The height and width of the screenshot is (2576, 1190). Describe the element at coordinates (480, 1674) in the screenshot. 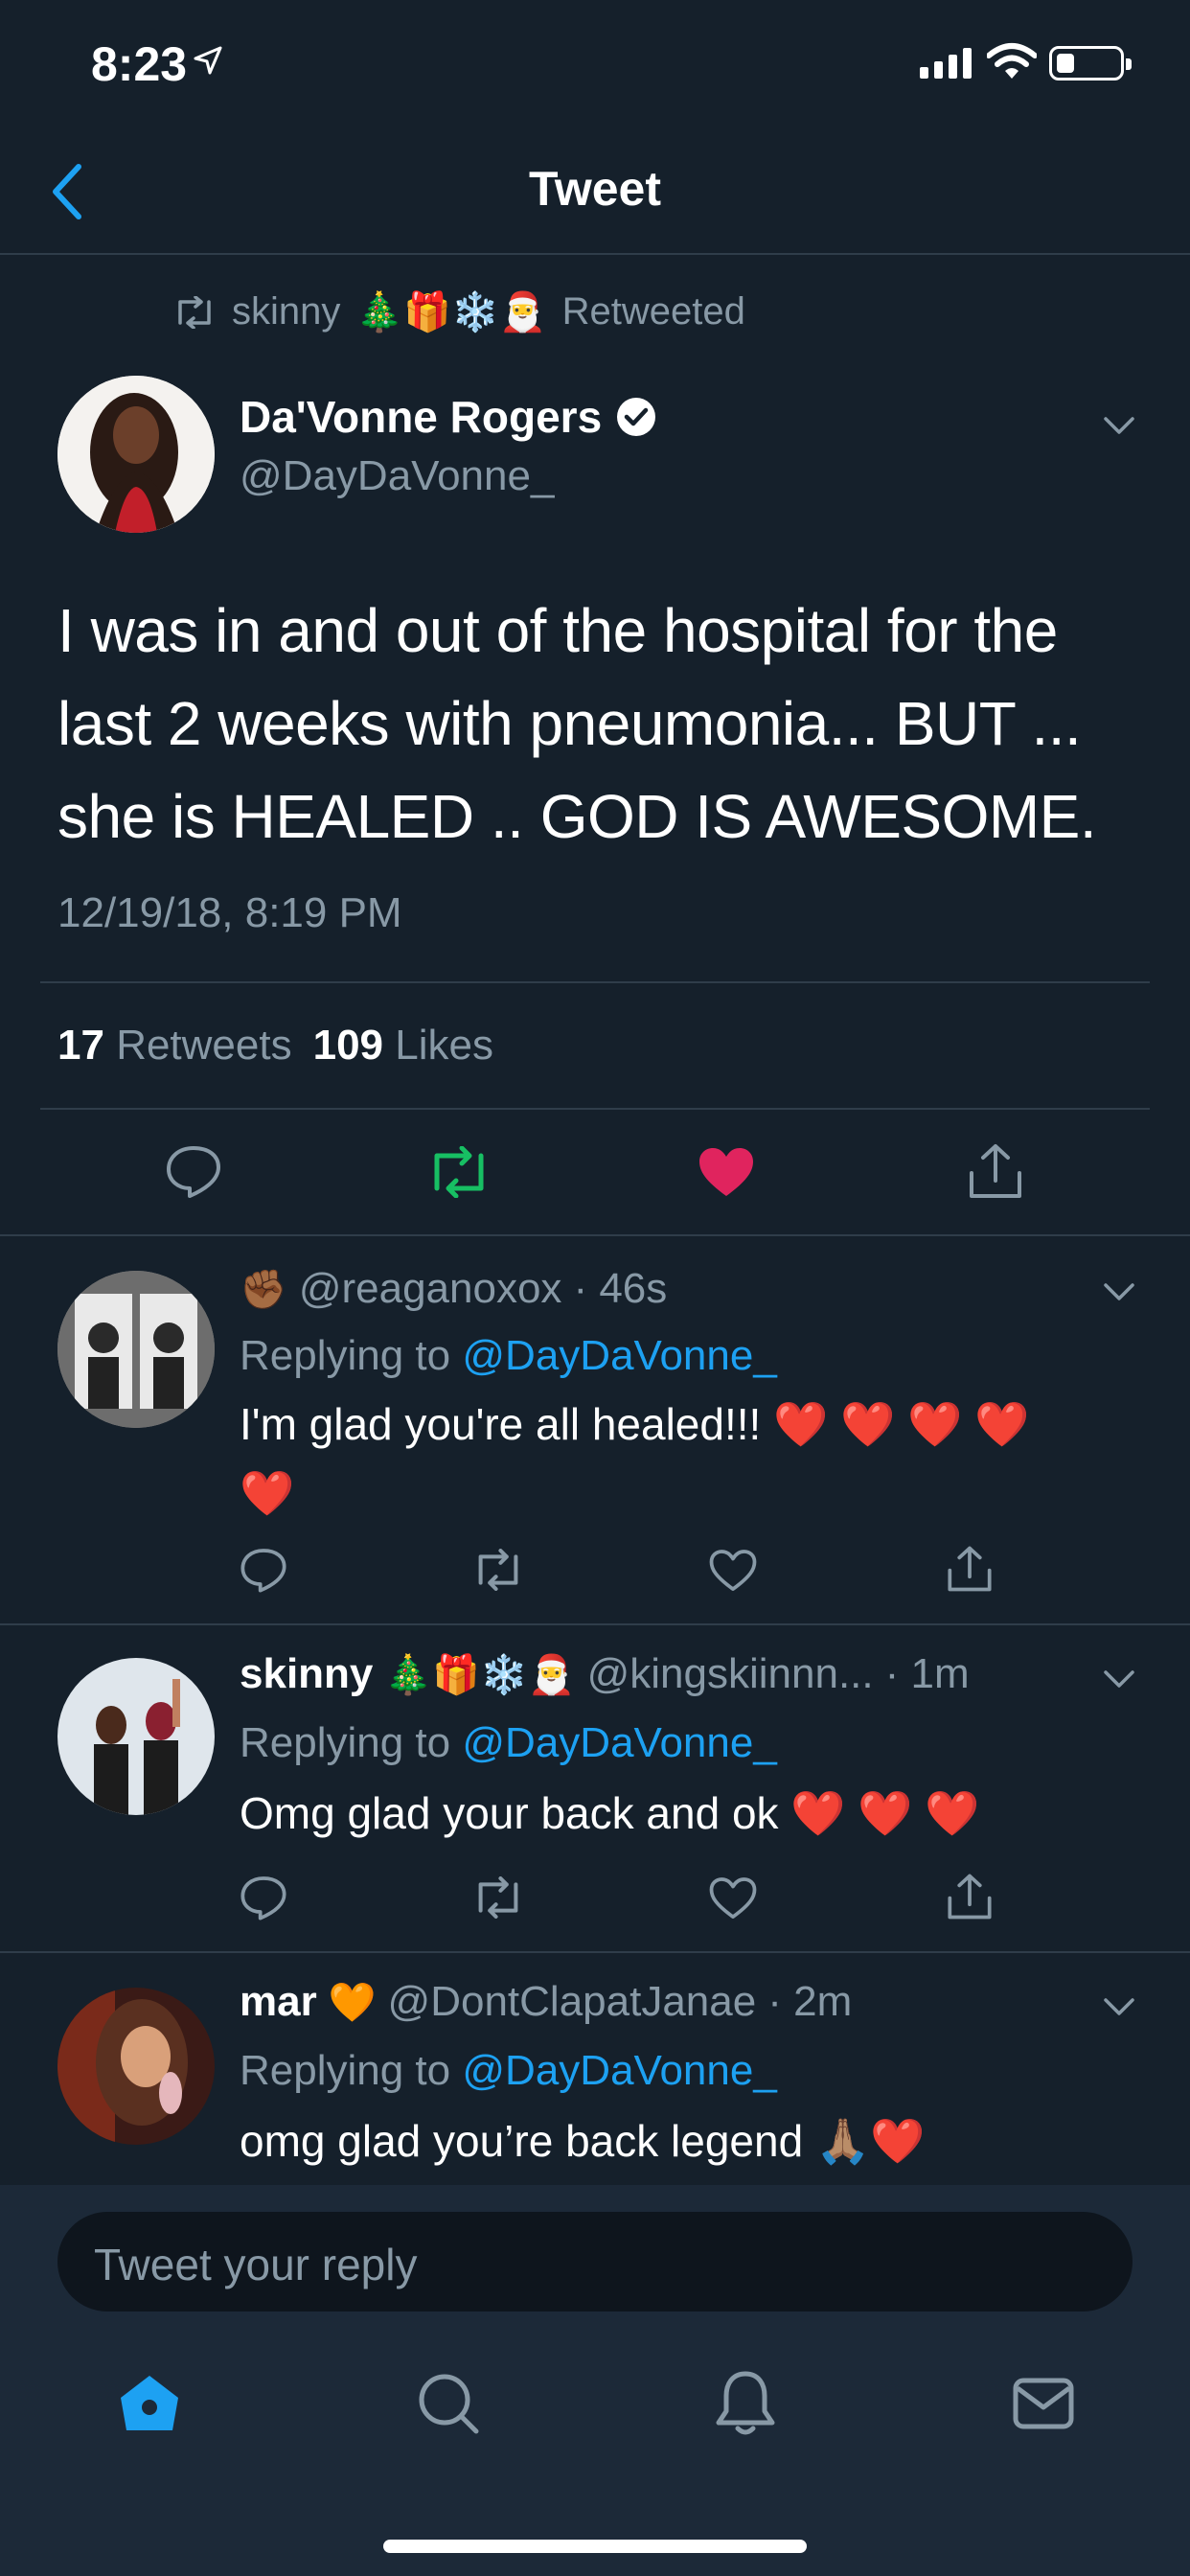

I see `reply-name-emoji: 🎄🎁❄️🎅` at that location.